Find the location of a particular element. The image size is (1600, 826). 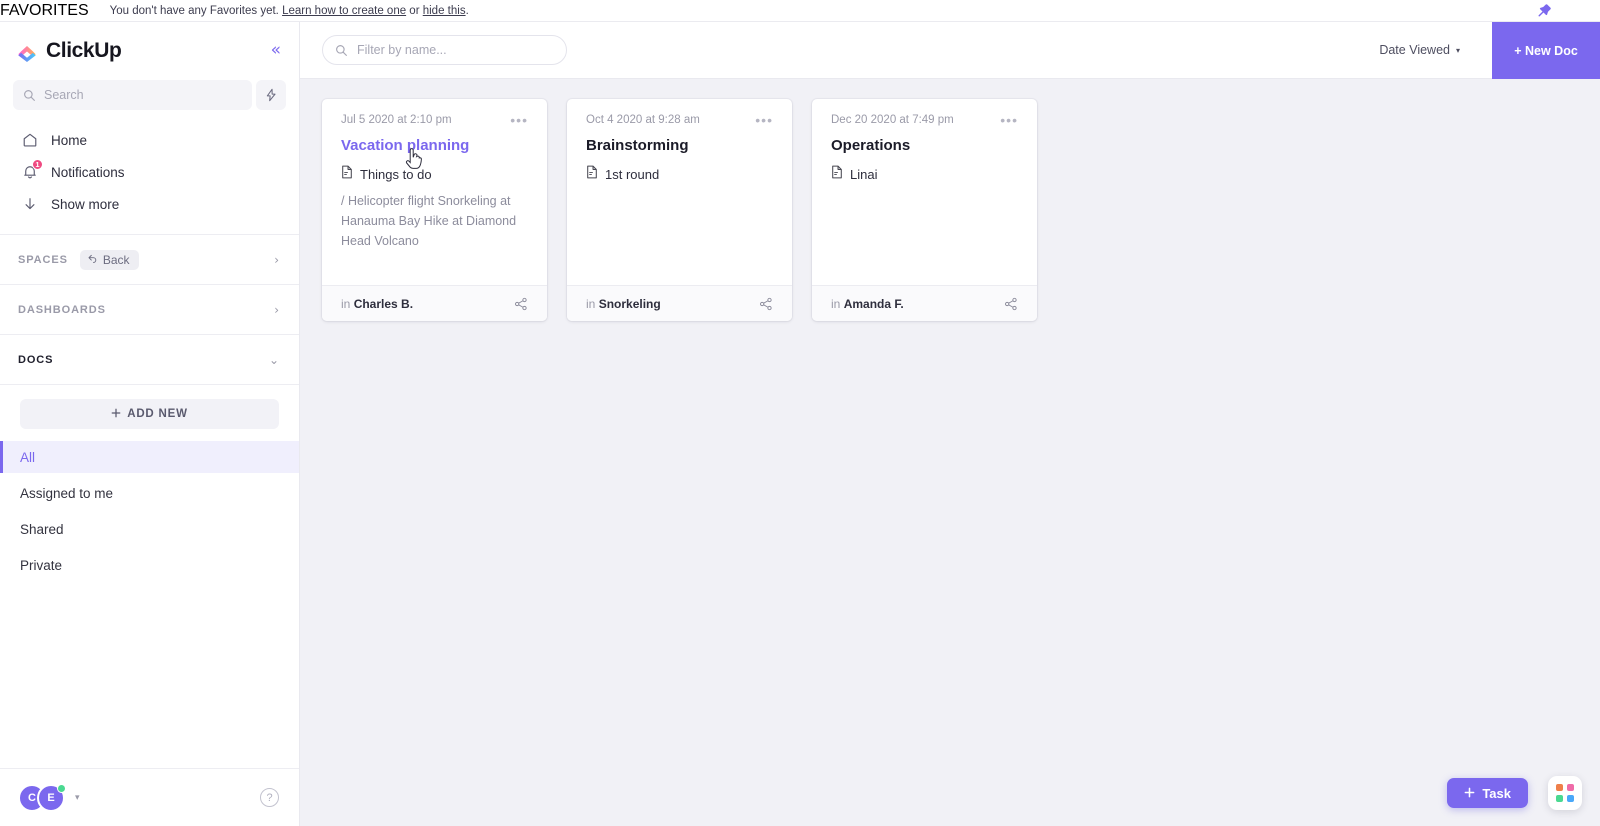

doc-card-page: Linai is located at coordinates (924, 174).